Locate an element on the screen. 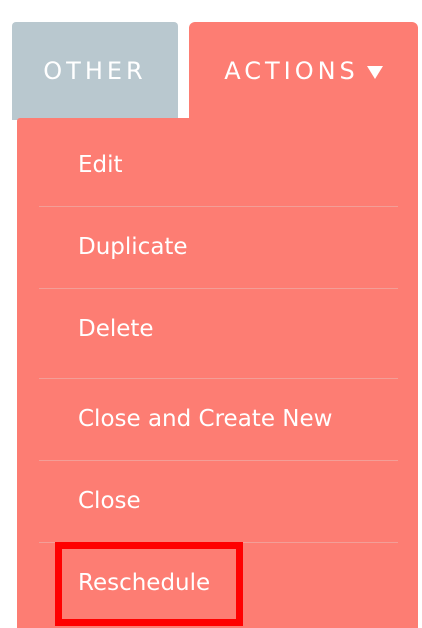 Image resolution: width=422 pixels, height=628 pixels. tab-other: OTHER is located at coordinates (95, 71).